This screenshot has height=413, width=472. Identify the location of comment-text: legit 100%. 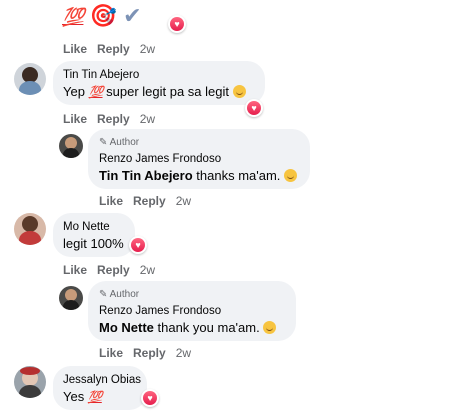
(93, 243).